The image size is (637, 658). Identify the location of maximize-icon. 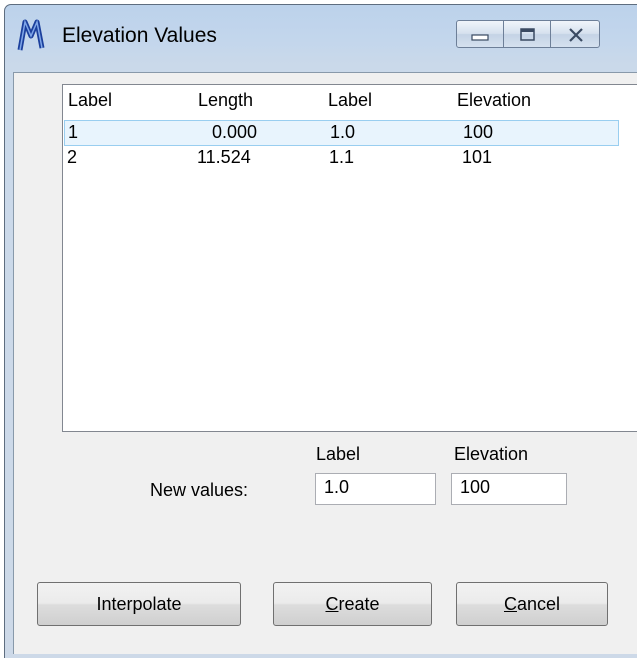
(527, 34).